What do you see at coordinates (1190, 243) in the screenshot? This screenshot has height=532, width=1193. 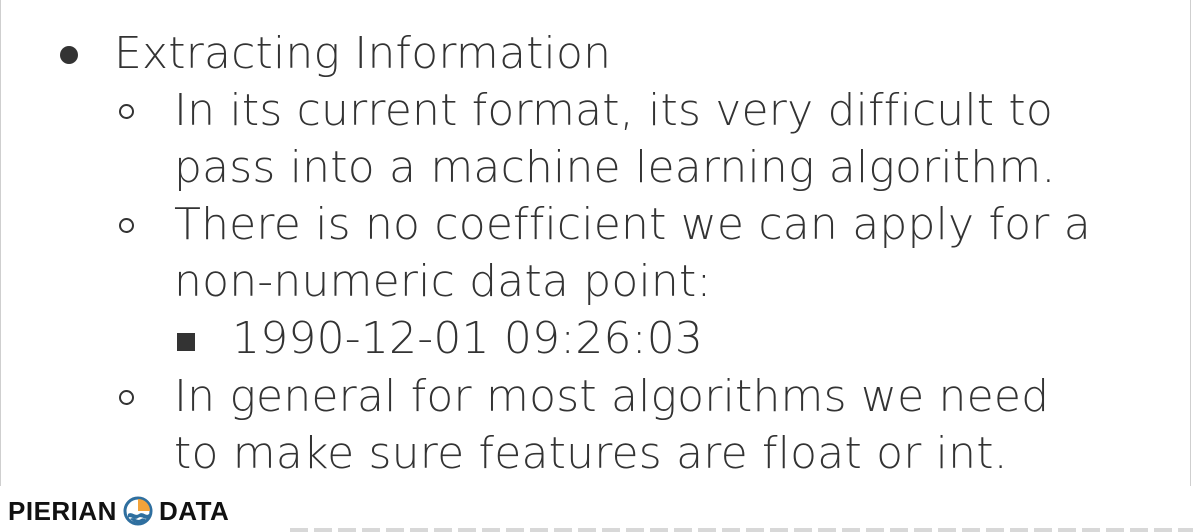 I see `slide-right-border` at bounding box center [1190, 243].